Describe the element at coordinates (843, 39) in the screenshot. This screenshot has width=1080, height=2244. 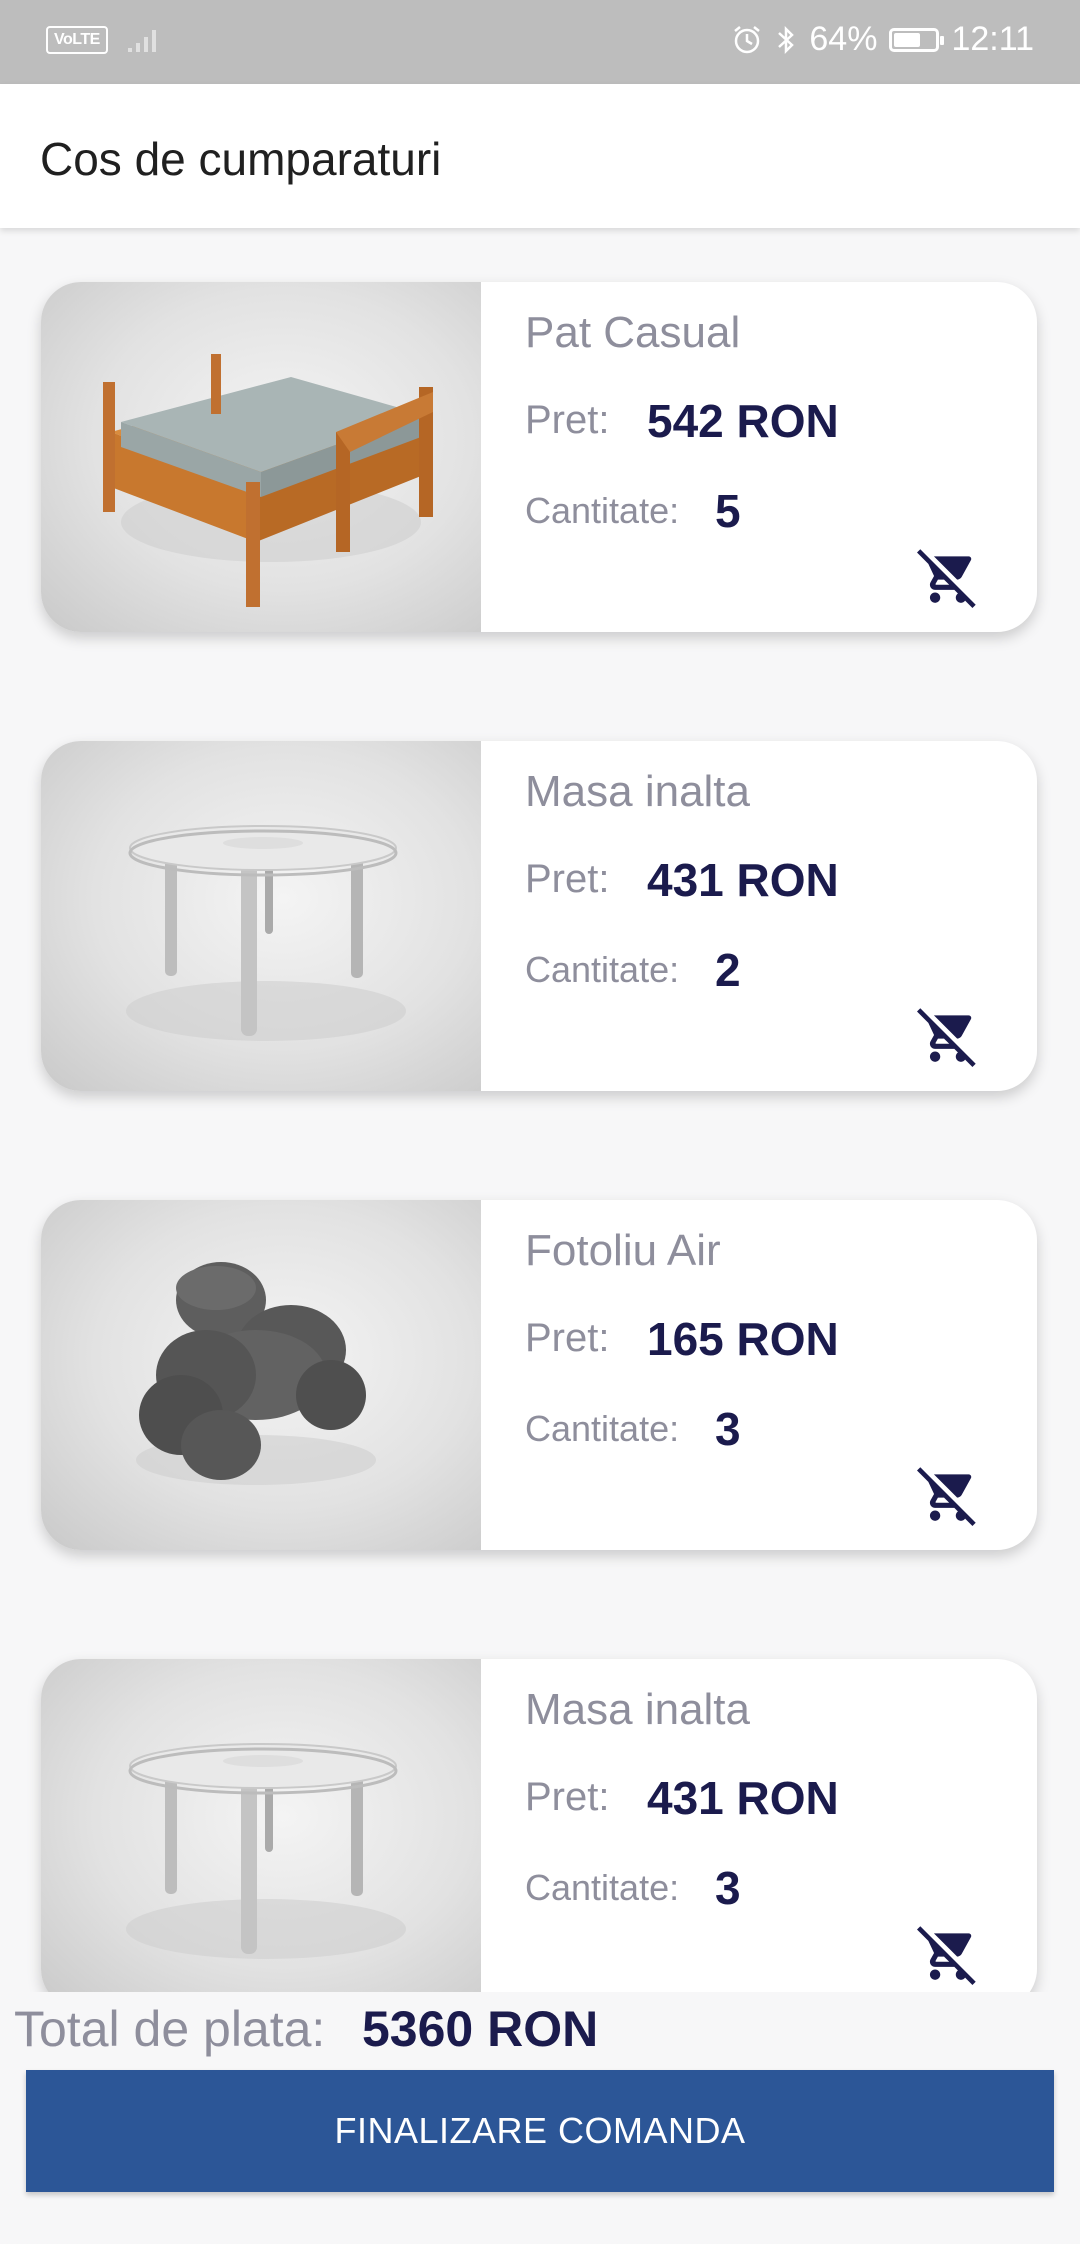
I see `battery-percent: 64%` at that location.